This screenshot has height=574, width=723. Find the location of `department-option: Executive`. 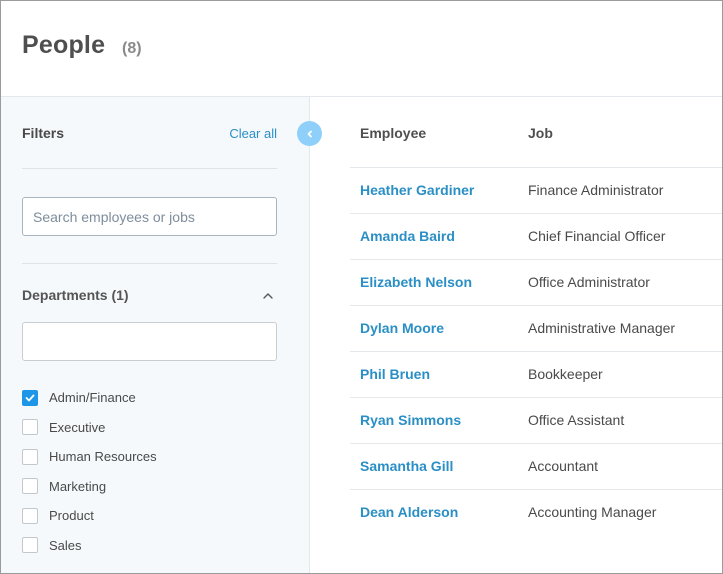

department-option: Executive is located at coordinates (89, 428).